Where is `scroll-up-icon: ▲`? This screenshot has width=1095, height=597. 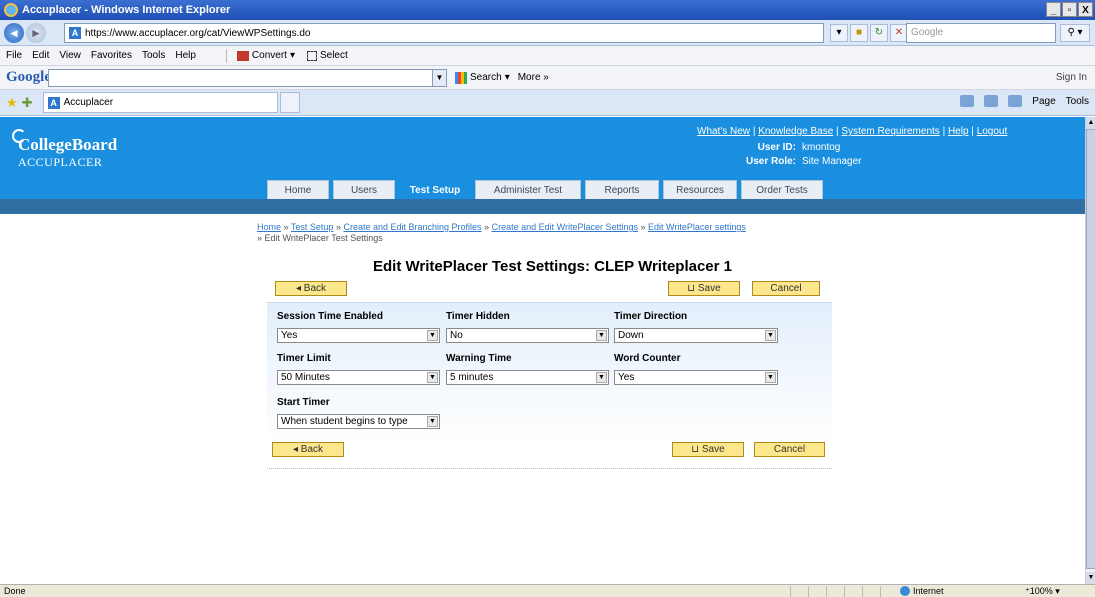
scroll-up-icon: ▲ is located at coordinates (1090, 123).